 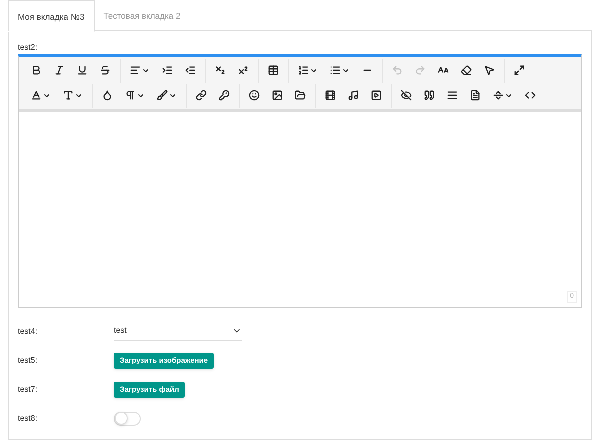 I want to click on underline-icon, so click(x=82, y=70).